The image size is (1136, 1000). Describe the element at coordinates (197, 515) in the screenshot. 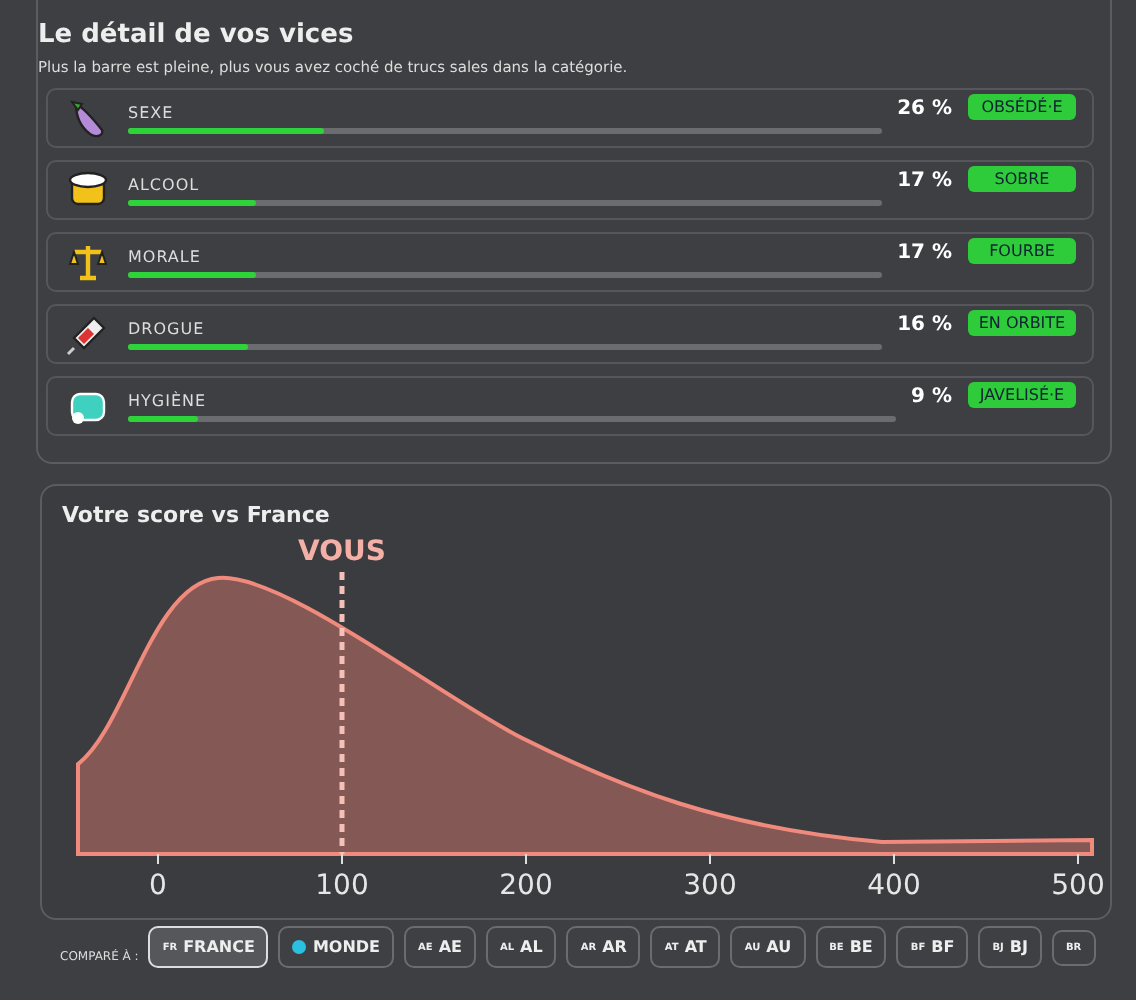

I see `chart-title: Votre score vs France` at that location.